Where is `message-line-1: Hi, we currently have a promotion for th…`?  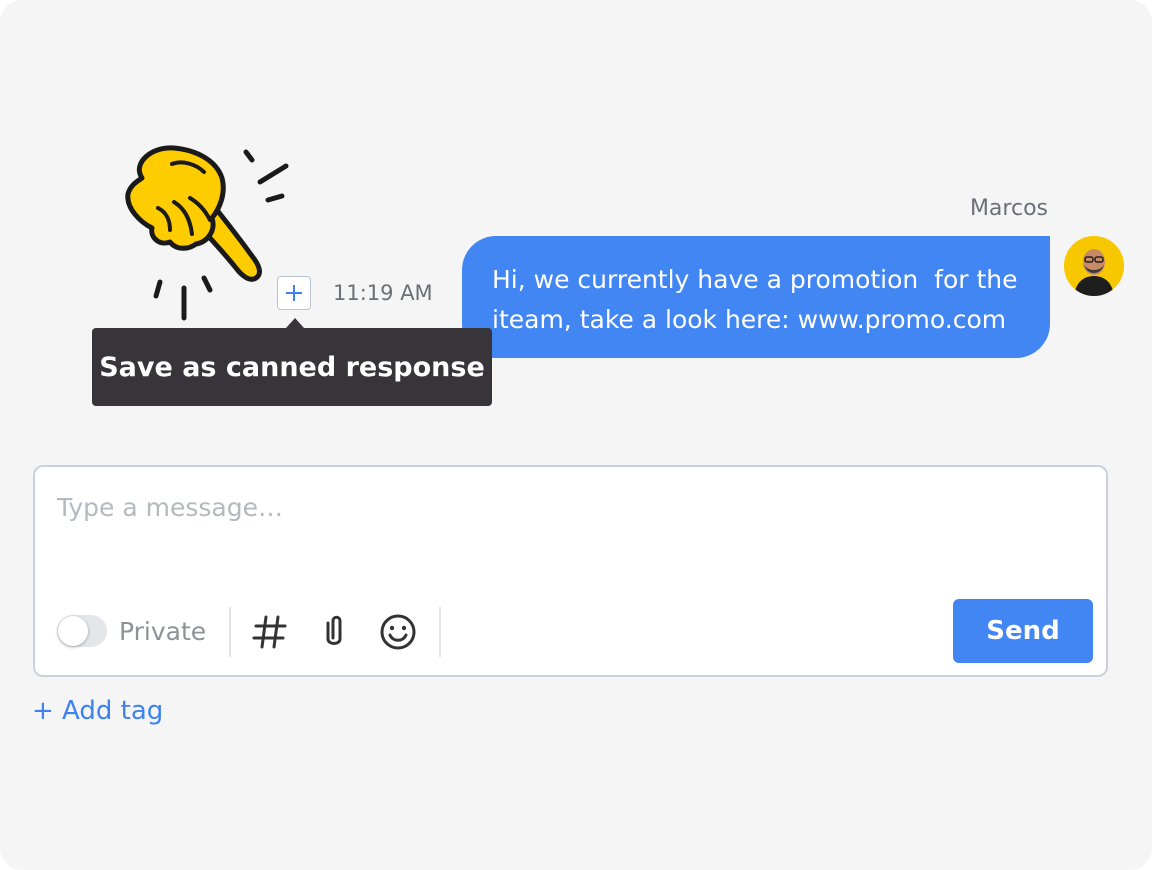
message-line-1: Hi, we currently have a promotion for th… is located at coordinates (755, 279).